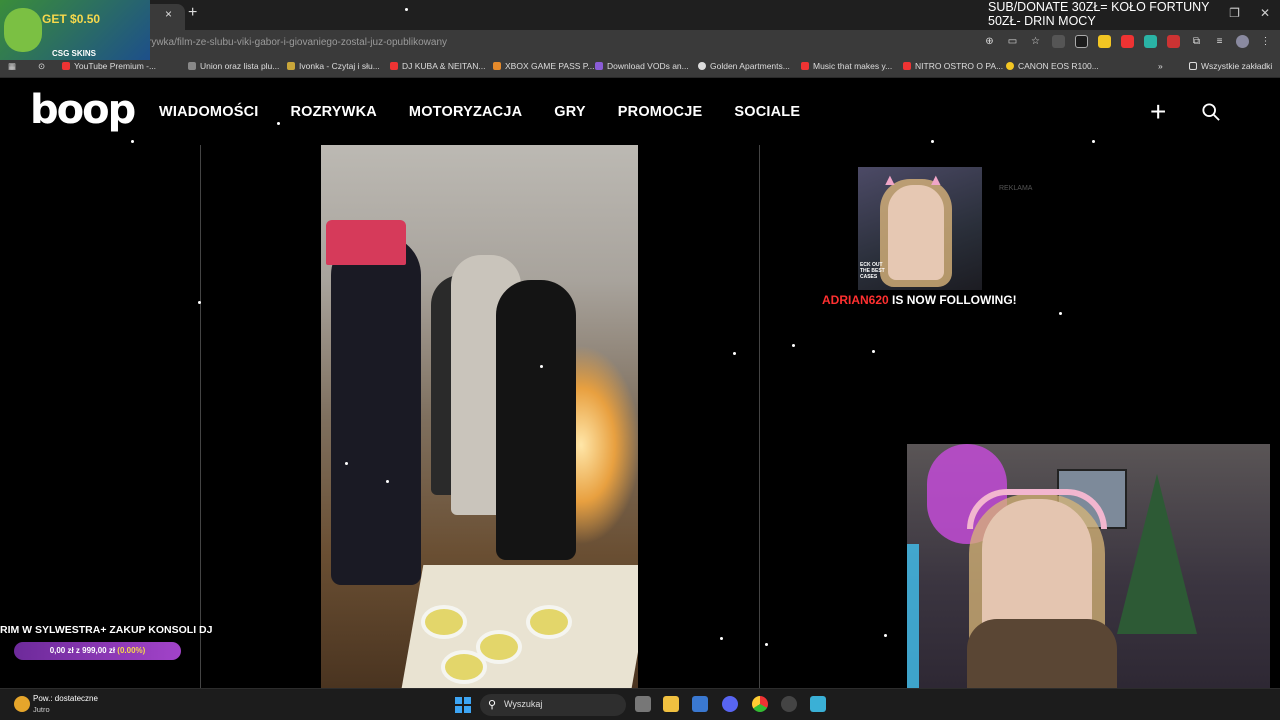 The height and width of the screenshot is (720, 1280). I want to click on apps-grid-icon: ▦, so click(12, 66).